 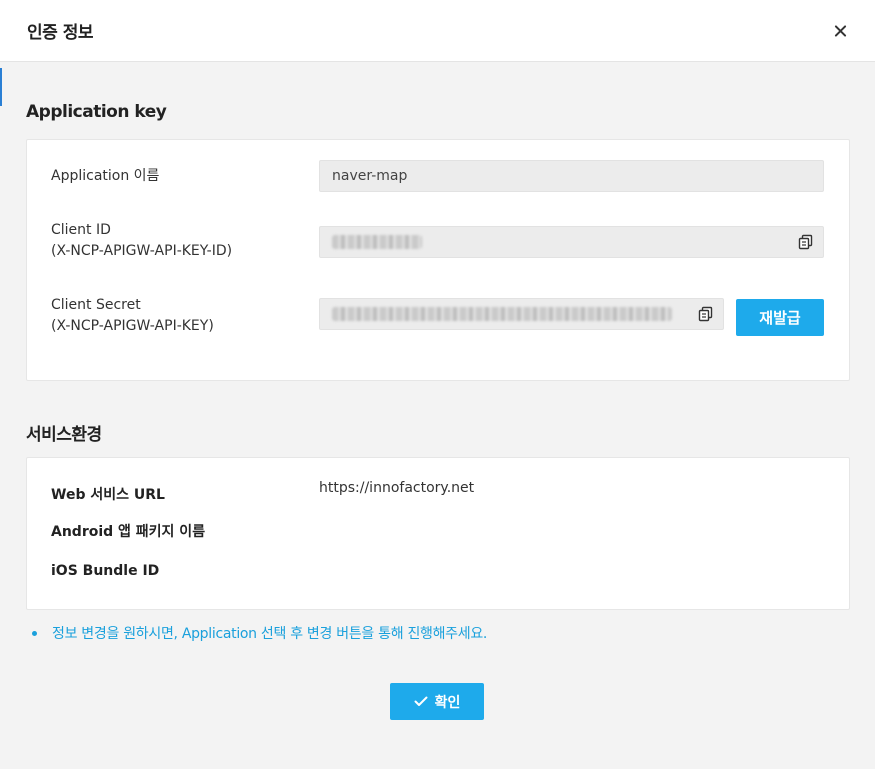 What do you see at coordinates (571, 176) in the screenshot?
I see `application-name-field: naver-map` at bounding box center [571, 176].